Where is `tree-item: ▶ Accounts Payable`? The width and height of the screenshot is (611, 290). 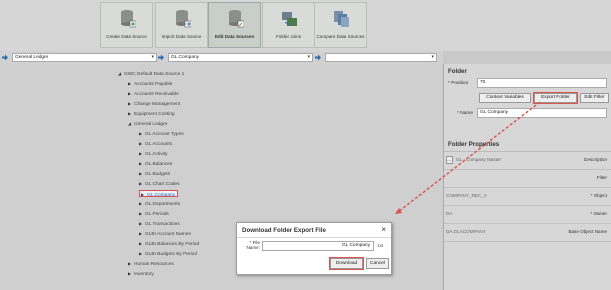 tree-item: ▶ Accounts Payable is located at coordinates (150, 83).